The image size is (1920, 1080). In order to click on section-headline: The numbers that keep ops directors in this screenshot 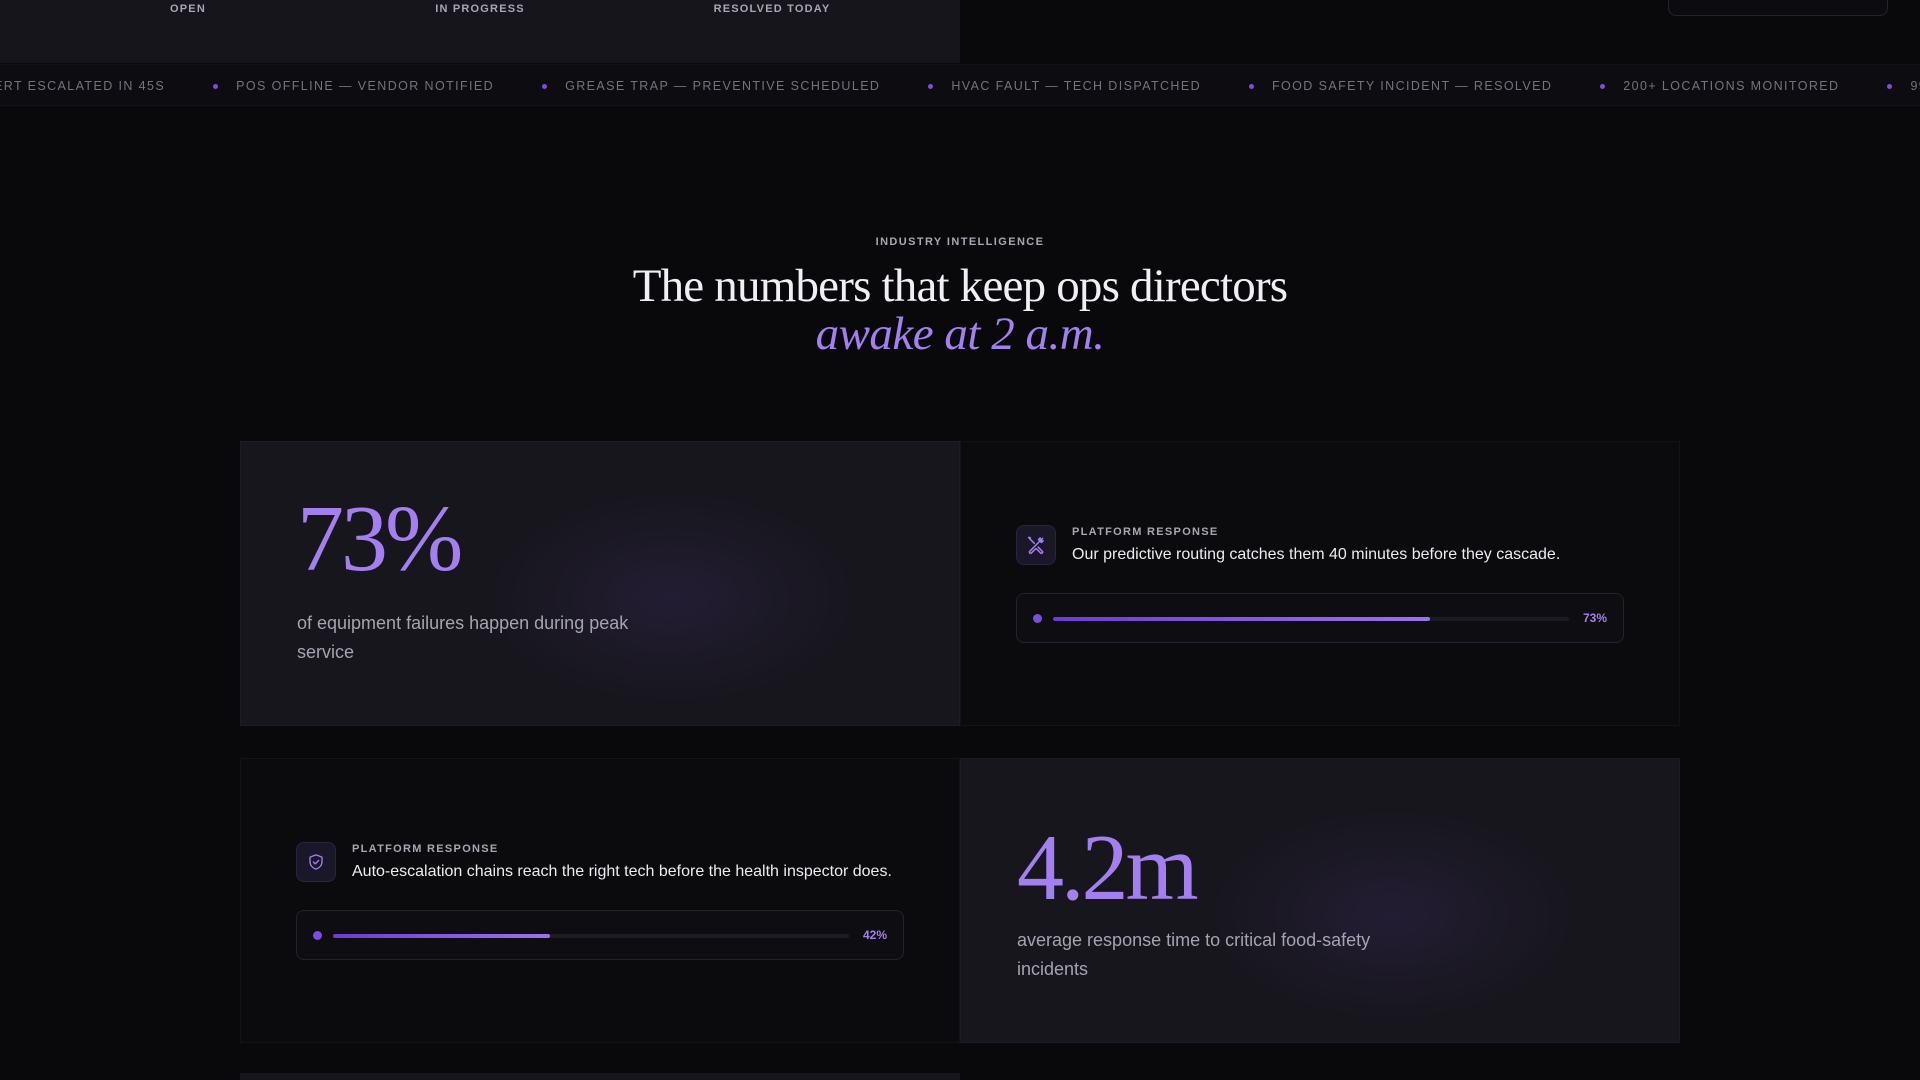, I will do `click(960, 286)`.